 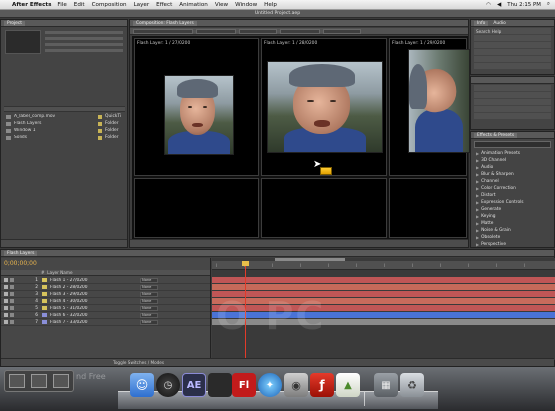 I want to click on layer-row: 5 Flash 5 - 31/0200 None, so click(x=105, y=308).